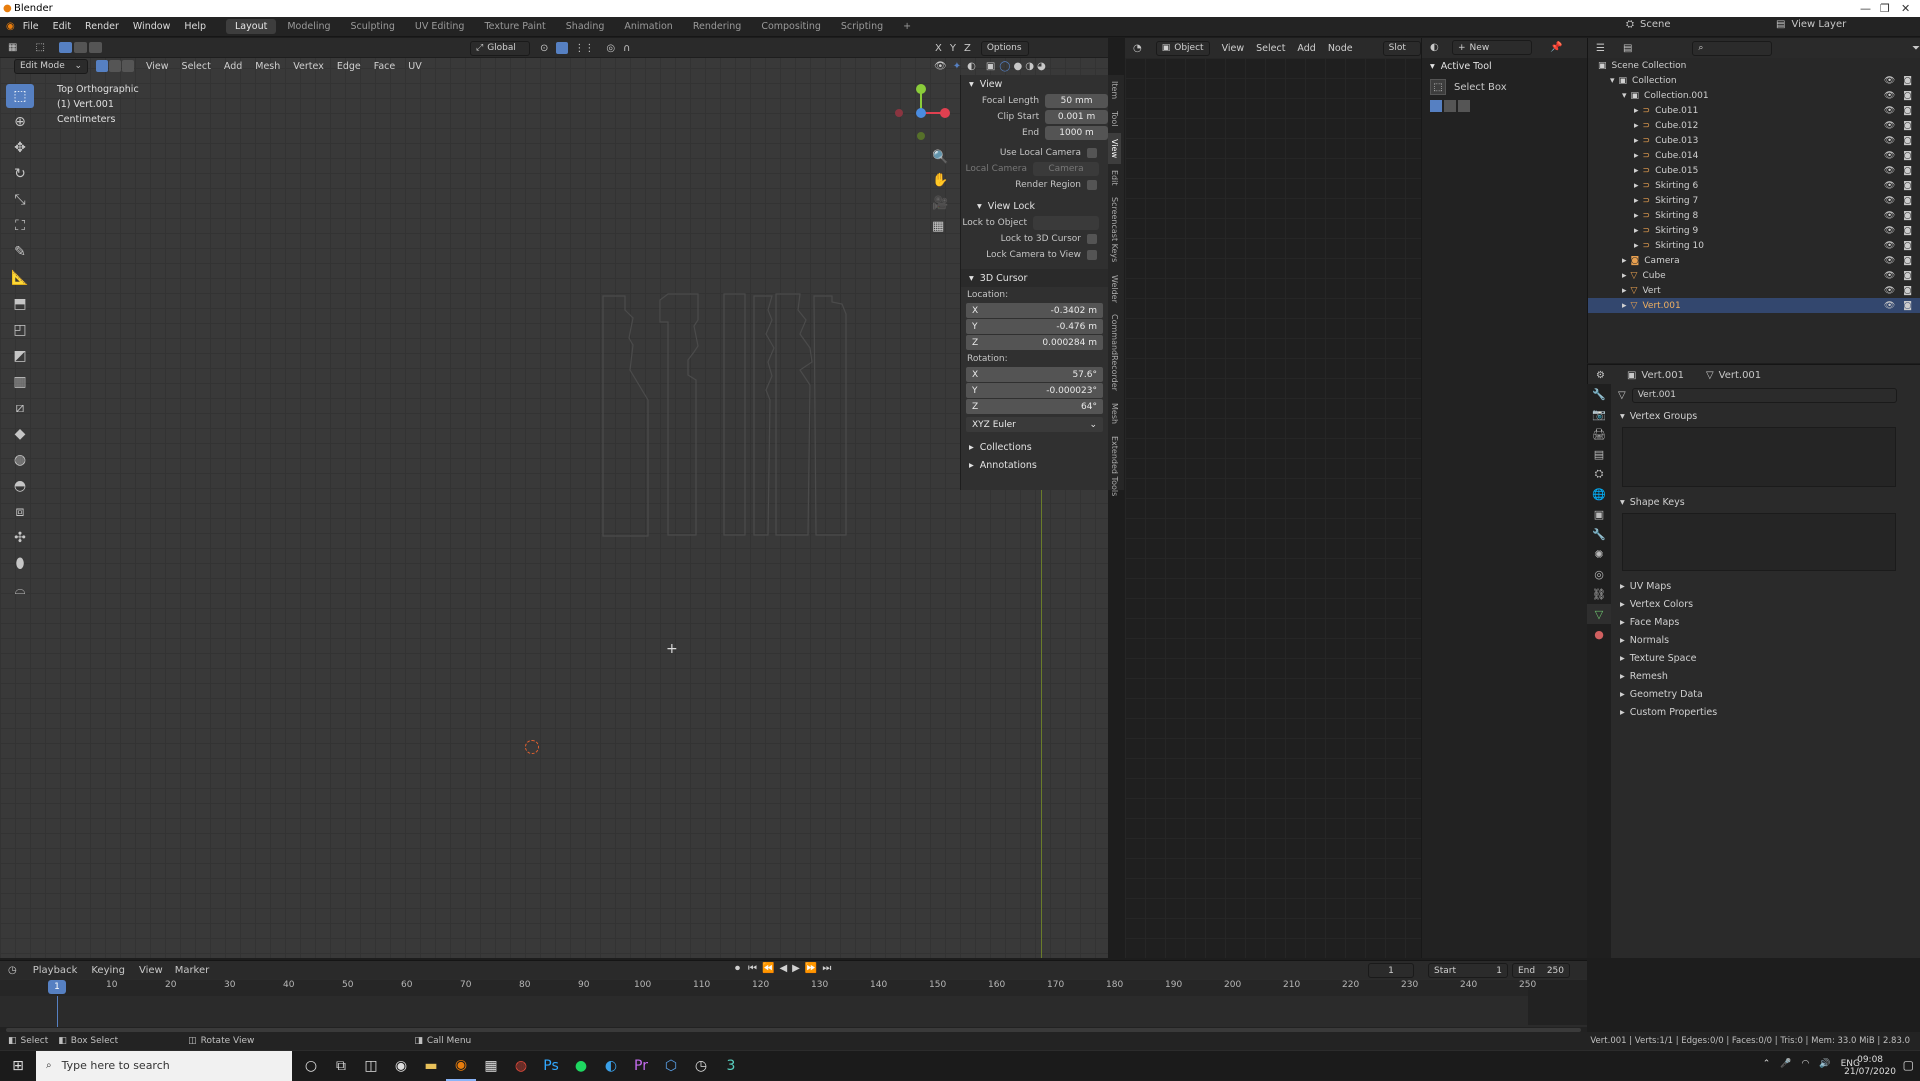 Image resolution: width=1920 pixels, height=1081 pixels. What do you see at coordinates (1137, 48) in the screenshot?
I see `editor-type-icon: ◔` at bounding box center [1137, 48].